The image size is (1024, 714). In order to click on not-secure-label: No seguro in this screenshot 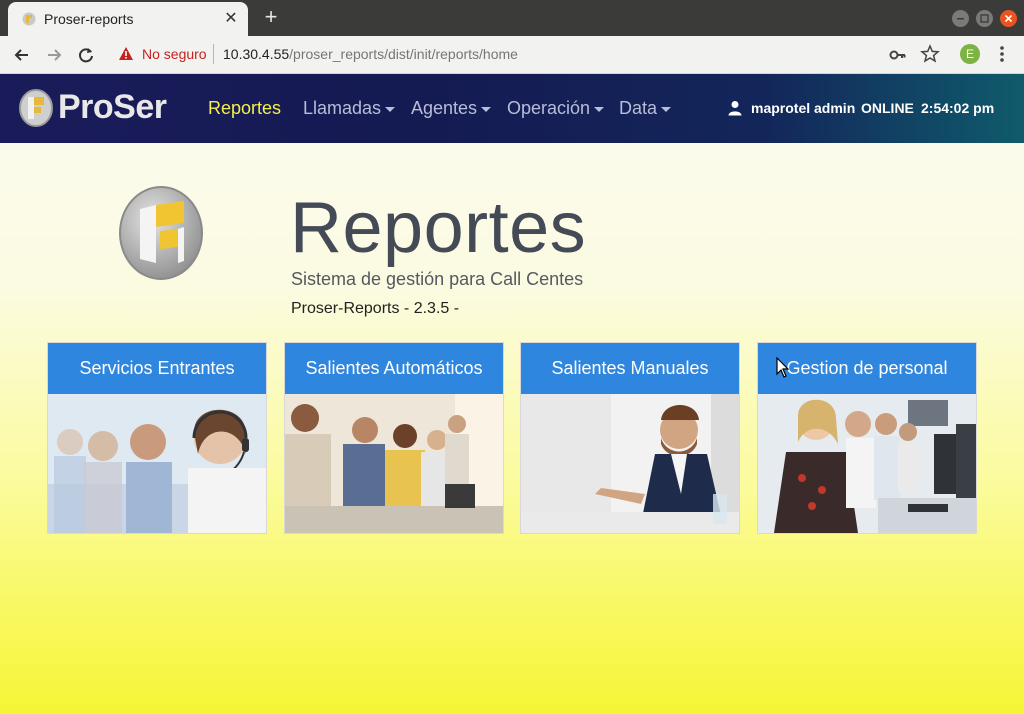, I will do `click(174, 54)`.